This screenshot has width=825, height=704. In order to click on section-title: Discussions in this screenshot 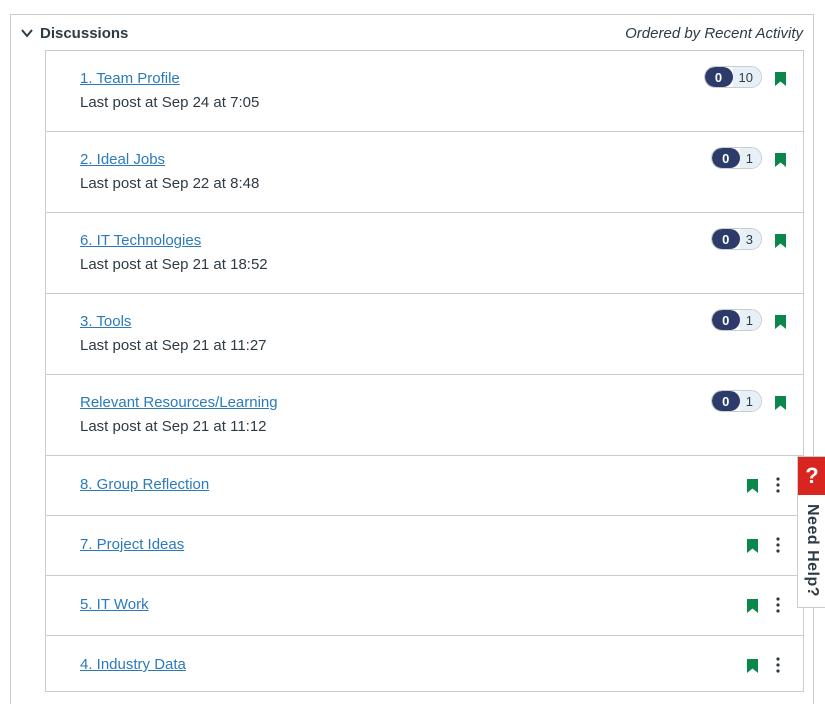, I will do `click(84, 33)`.